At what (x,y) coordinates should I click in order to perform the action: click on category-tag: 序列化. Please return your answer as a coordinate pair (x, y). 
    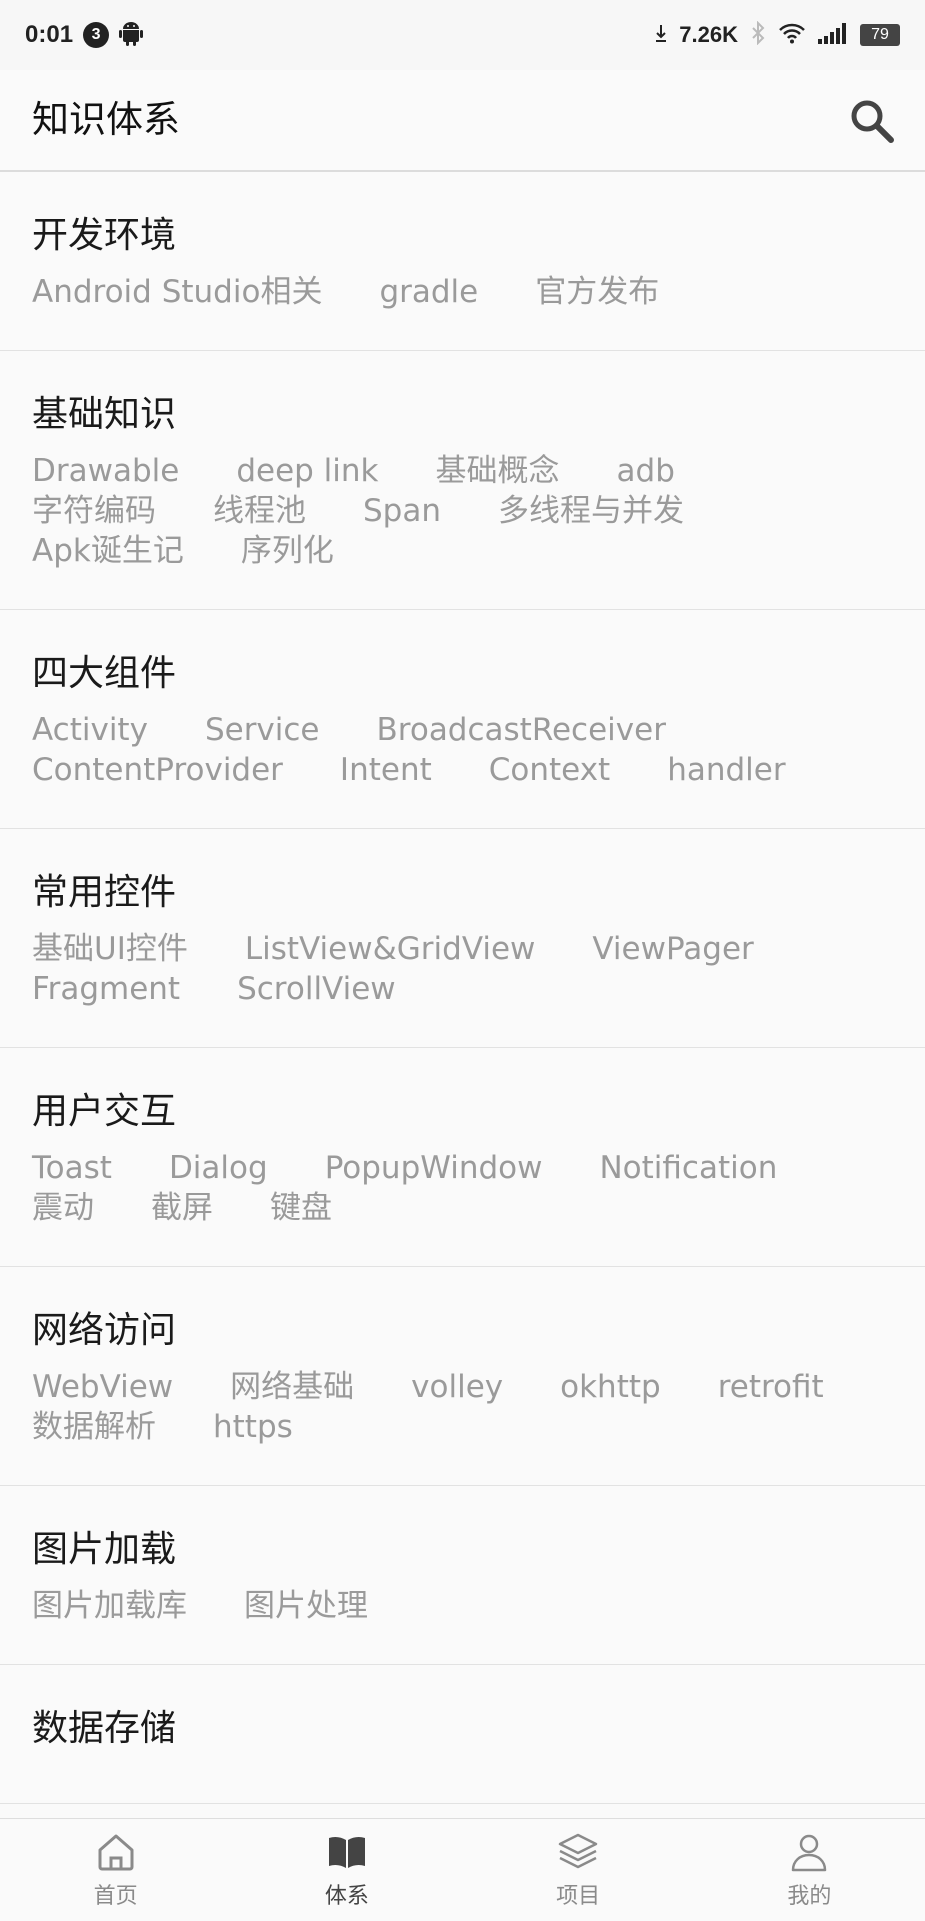
    Looking at the image, I should click on (287, 551).